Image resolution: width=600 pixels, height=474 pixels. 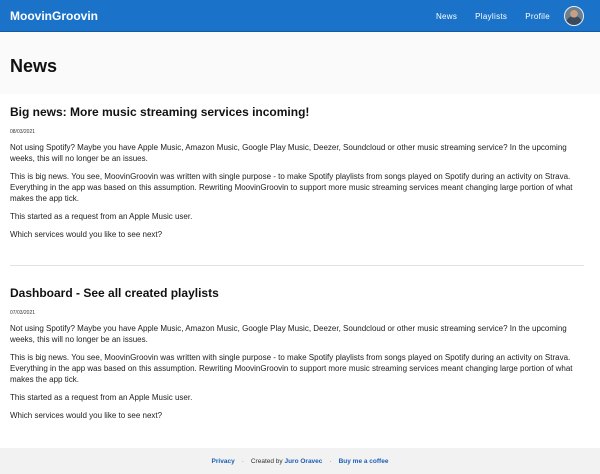 I want to click on nav-news-link: News, so click(x=446, y=16).